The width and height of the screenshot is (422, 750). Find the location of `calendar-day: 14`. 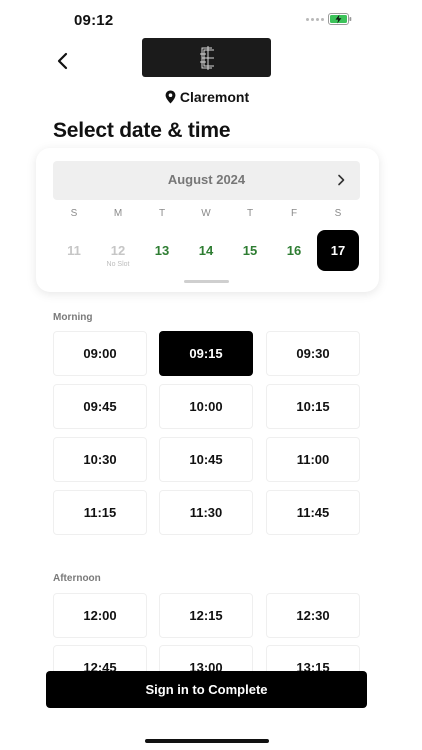

calendar-day: 14 is located at coordinates (206, 250).